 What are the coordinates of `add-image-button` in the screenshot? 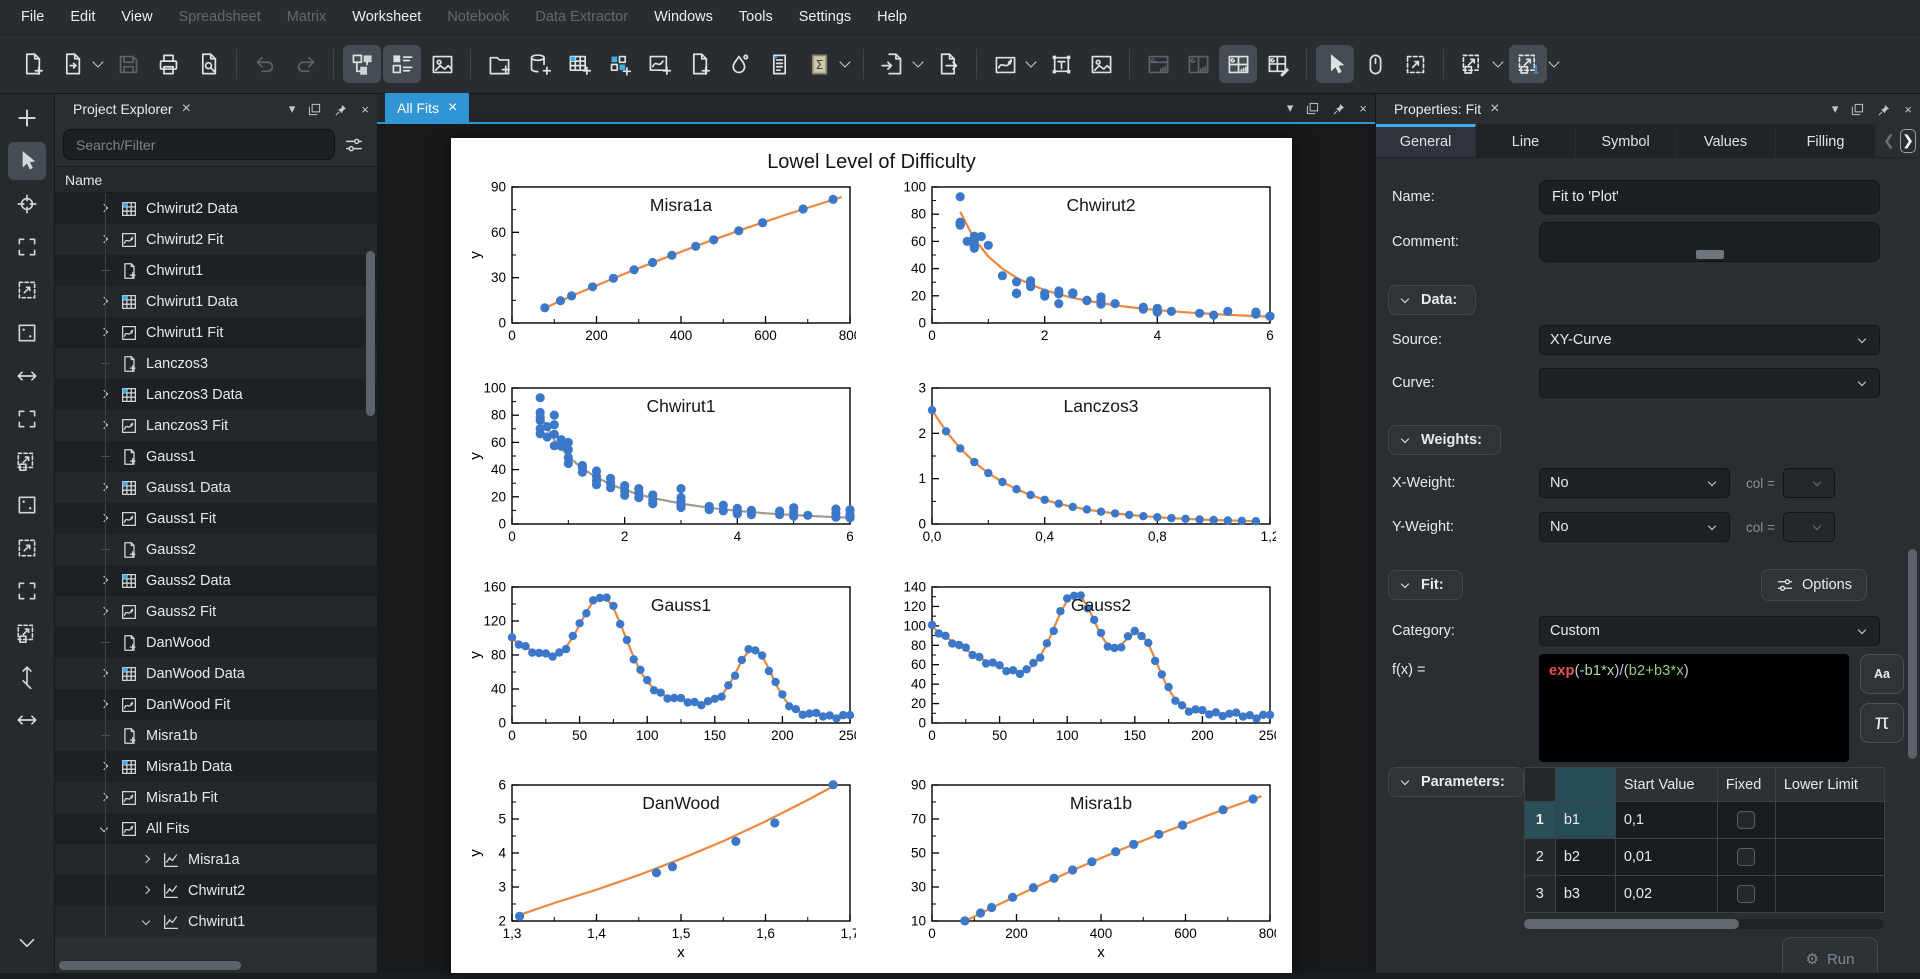 It's located at (1101, 64).